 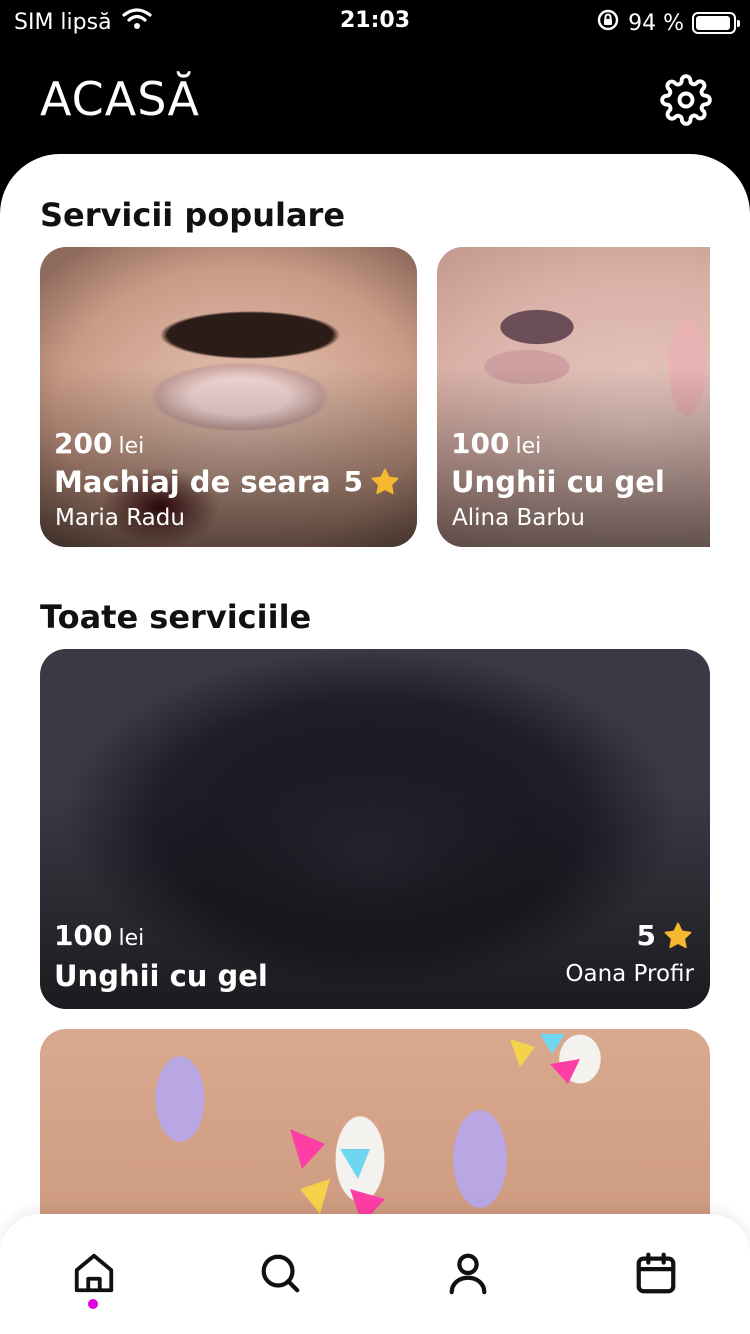 I want to click on tab-search, so click(x=280, y=1276).